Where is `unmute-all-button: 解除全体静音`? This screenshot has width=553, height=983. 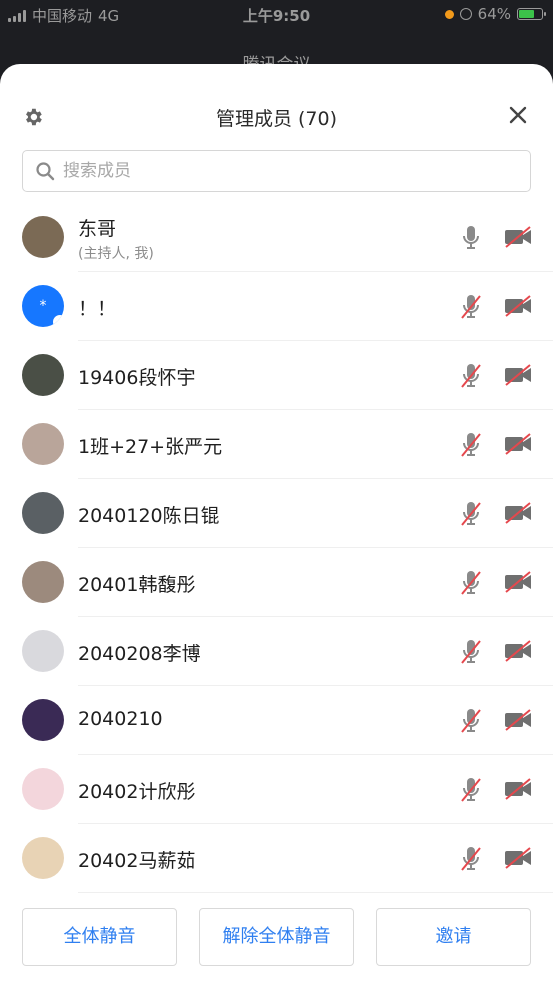 unmute-all-button: 解除全体静音 is located at coordinates (276, 937).